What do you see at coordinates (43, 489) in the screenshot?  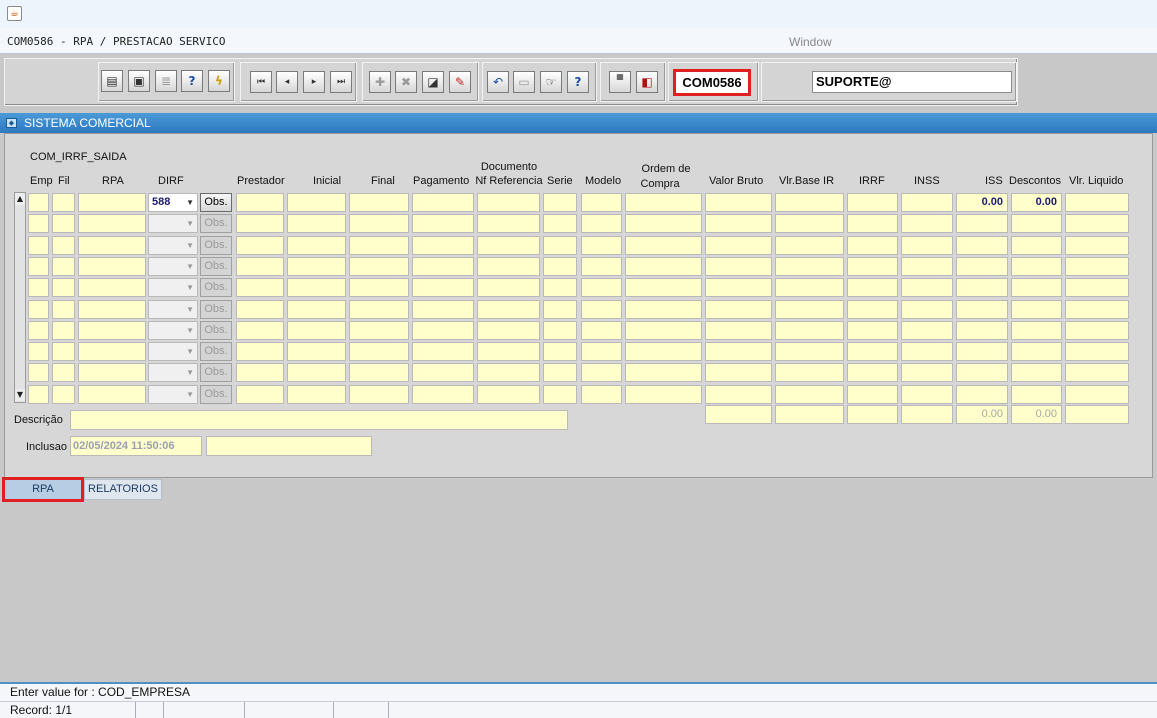 I see `tab-rpa: RPA` at bounding box center [43, 489].